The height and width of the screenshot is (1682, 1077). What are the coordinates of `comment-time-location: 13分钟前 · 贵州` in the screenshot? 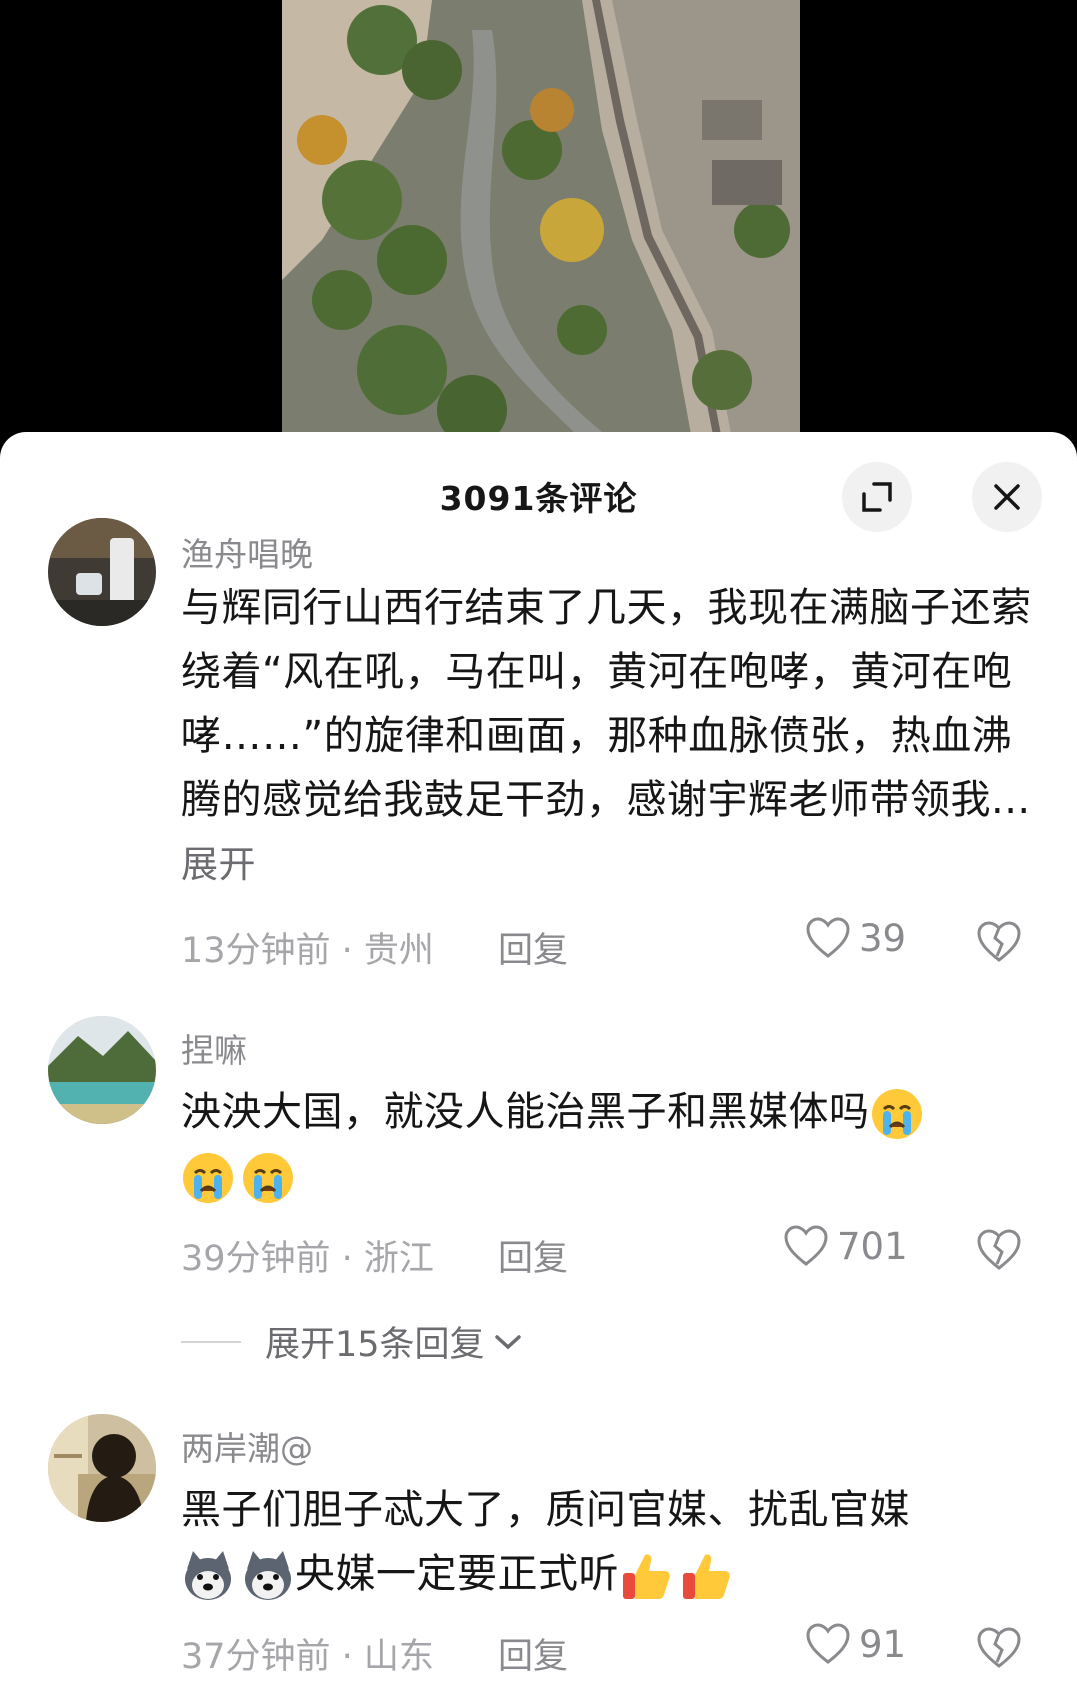 It's located at (307, 951).